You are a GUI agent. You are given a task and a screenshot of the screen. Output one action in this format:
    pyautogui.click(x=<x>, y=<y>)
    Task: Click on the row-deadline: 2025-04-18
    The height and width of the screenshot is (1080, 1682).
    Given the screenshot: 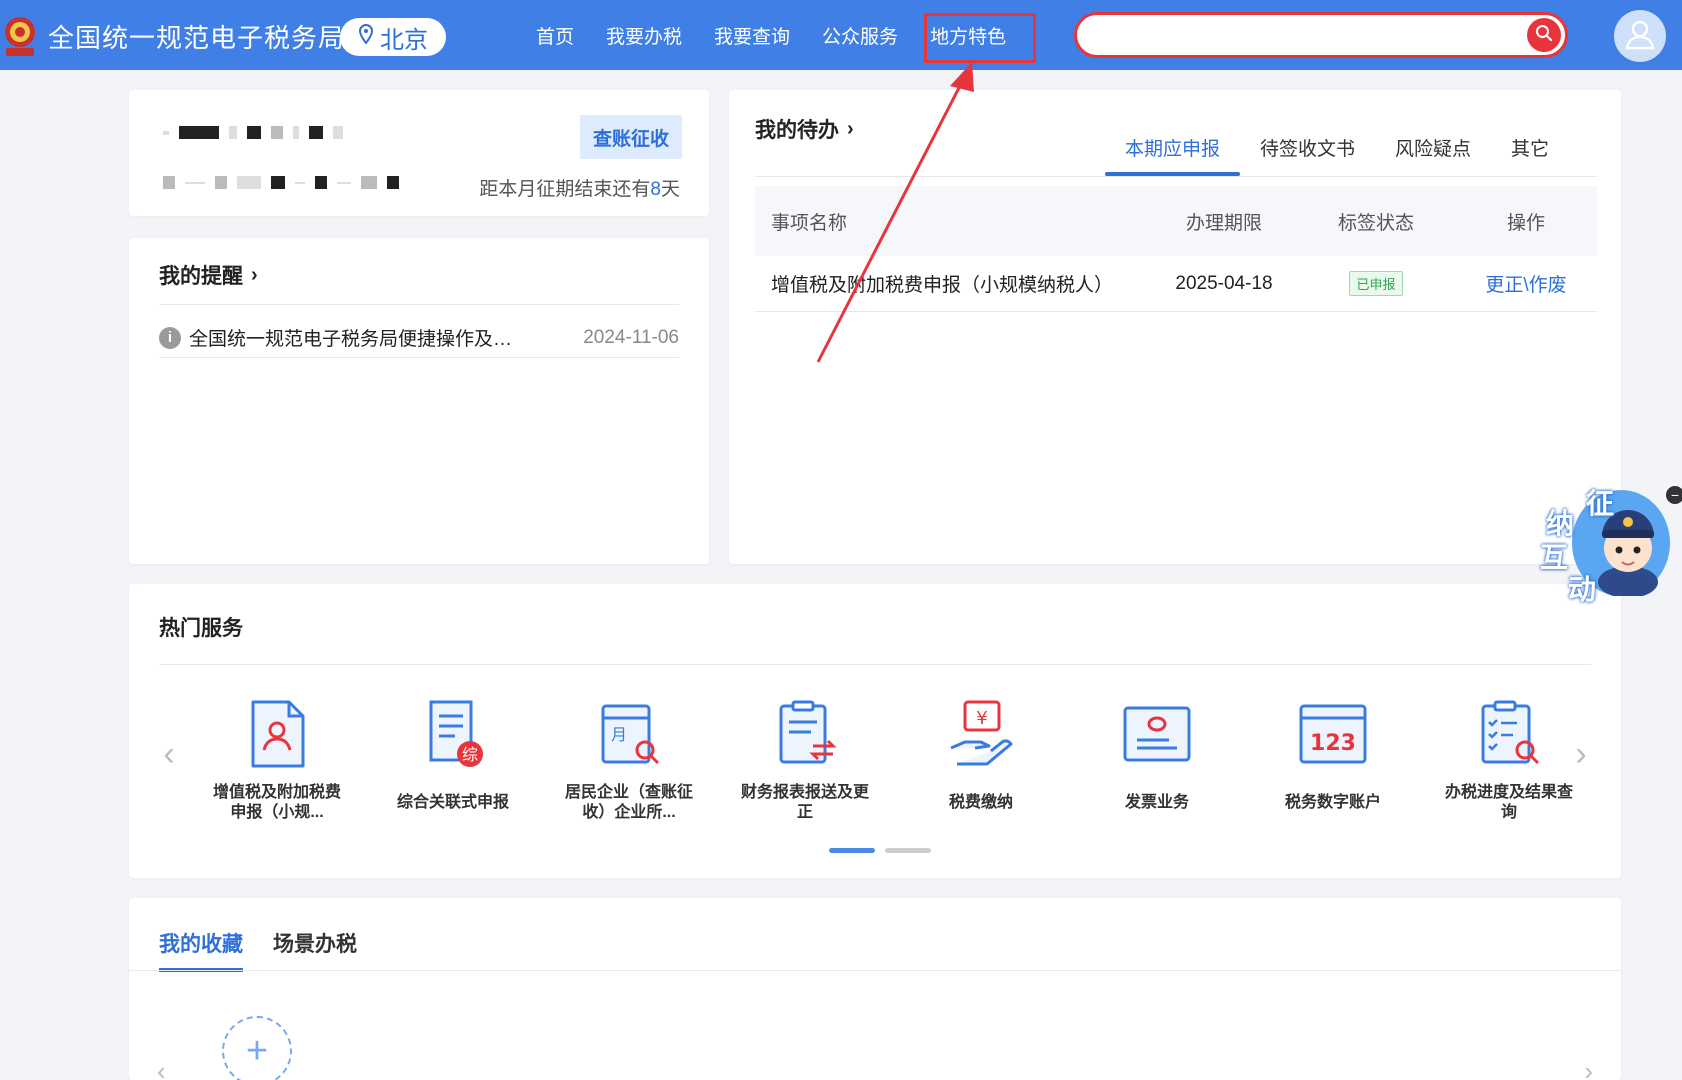 What is the action you would take?
    pyautogui.click(x=1224, y=283)
    